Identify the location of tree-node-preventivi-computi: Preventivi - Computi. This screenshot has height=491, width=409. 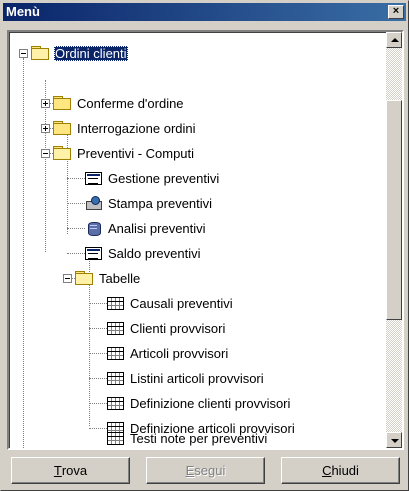
(124, 153).